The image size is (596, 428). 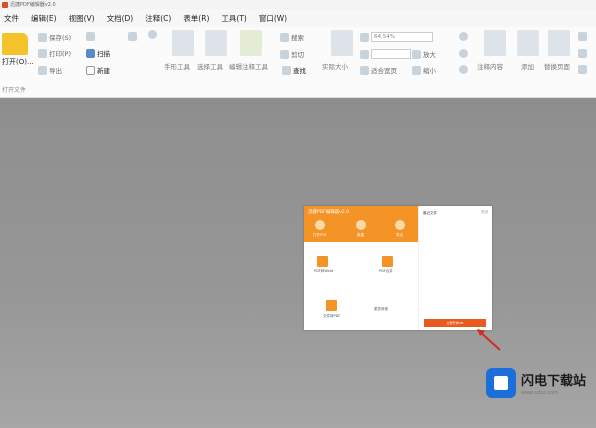 I want to click on replace-page-icon, so click(x=559, y=43).